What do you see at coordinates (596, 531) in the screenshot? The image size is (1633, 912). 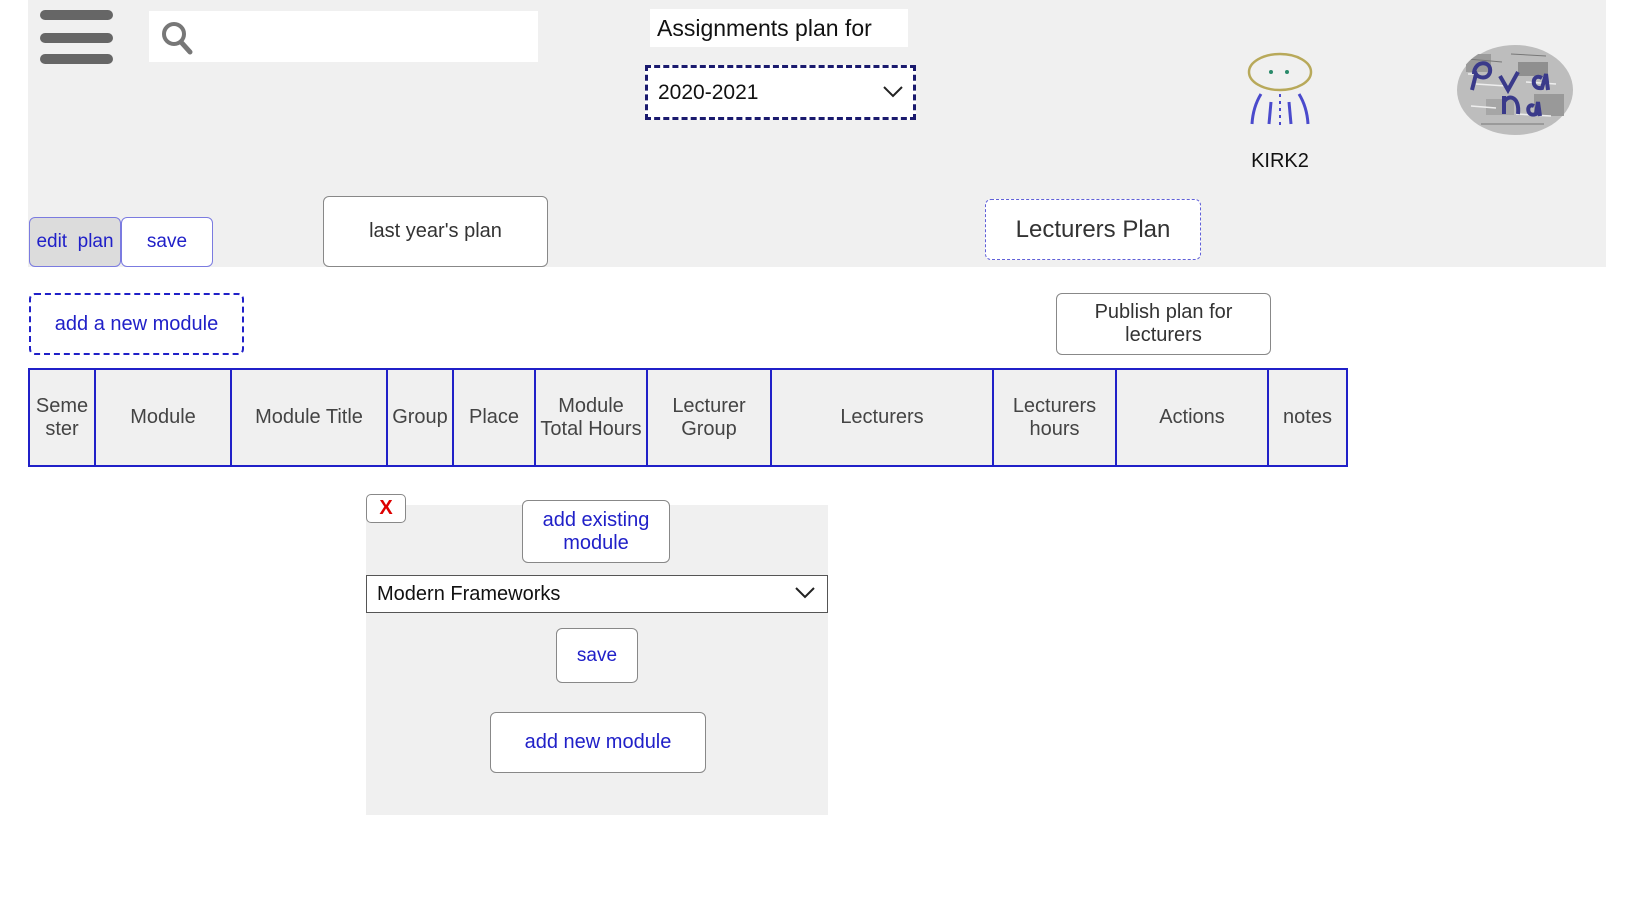 I see `add-existing-module-button: add existing module` at bounding box center [596, 531].